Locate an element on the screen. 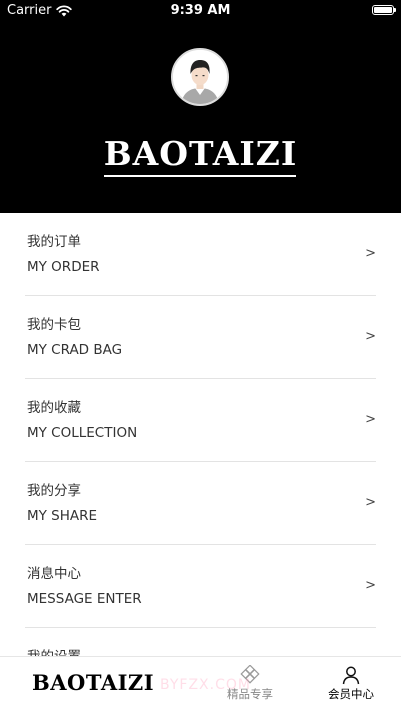 The height and width of the screenshot is (711, 401). diamond-grid-icon is located at coordinates (250, 674).